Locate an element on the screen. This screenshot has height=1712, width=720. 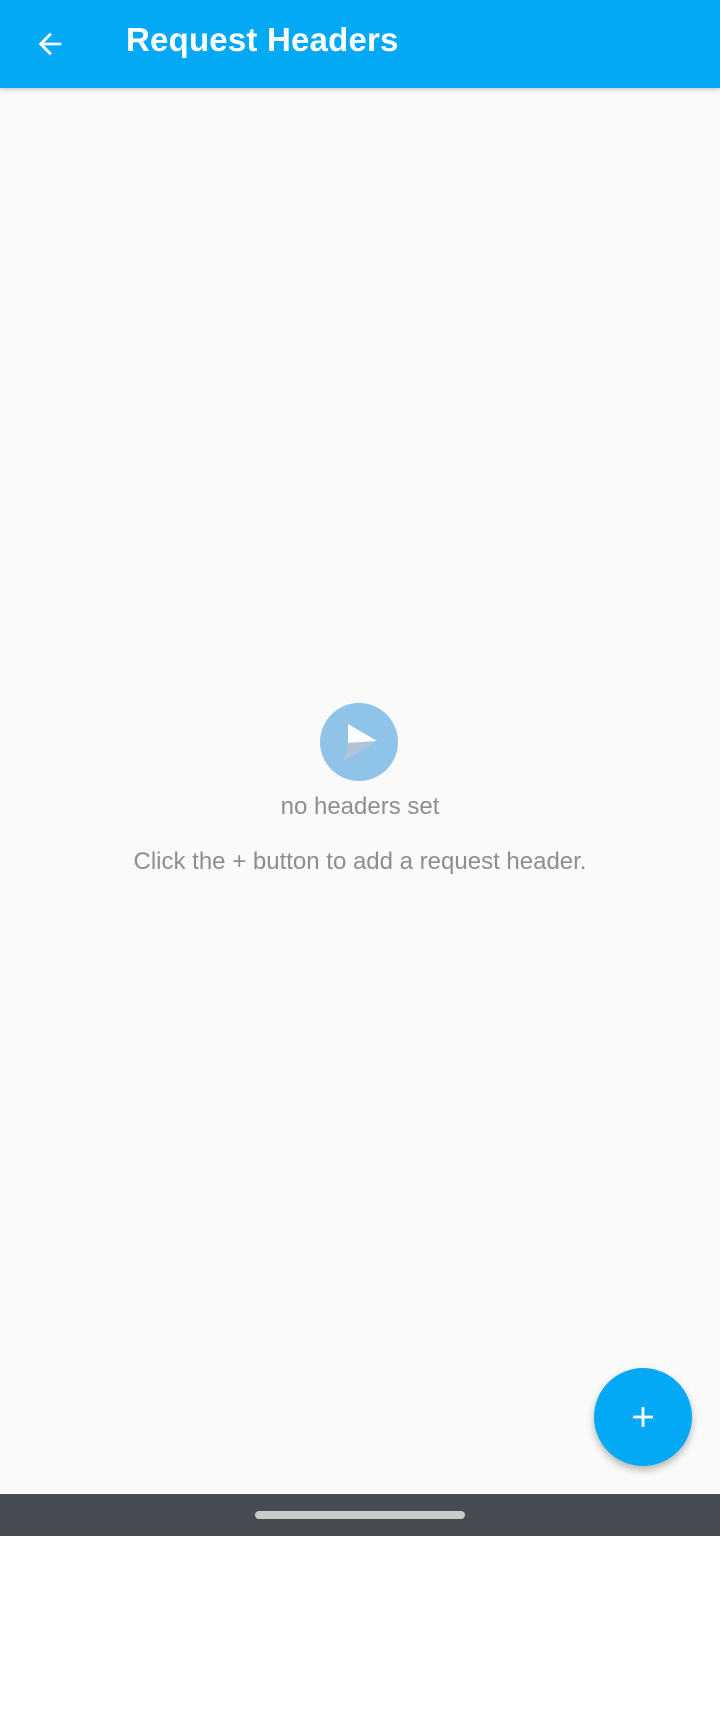
empty-state-title: no headers set is located at coordinates (360, 806).